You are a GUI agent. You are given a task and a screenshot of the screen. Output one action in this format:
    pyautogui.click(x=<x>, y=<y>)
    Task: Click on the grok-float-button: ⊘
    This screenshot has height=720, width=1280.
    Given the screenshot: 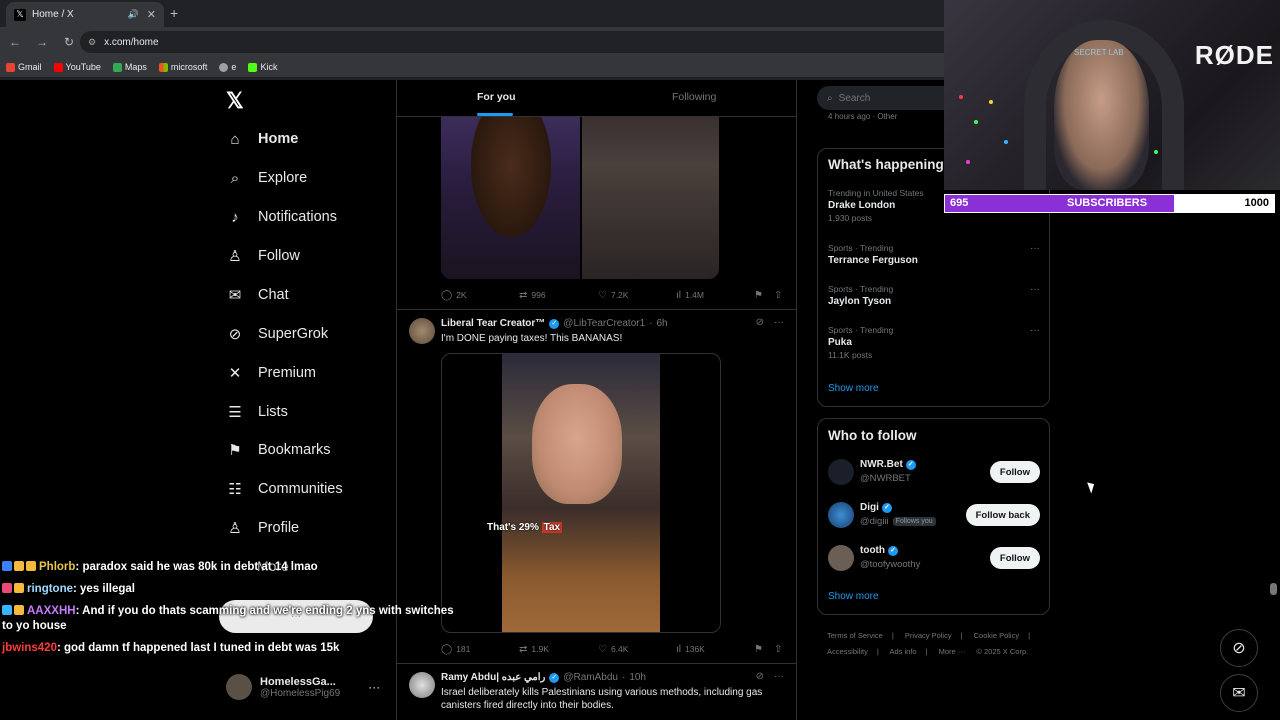 What is the action you would take?
    pyautogui.click(x=1239, y=648)
    